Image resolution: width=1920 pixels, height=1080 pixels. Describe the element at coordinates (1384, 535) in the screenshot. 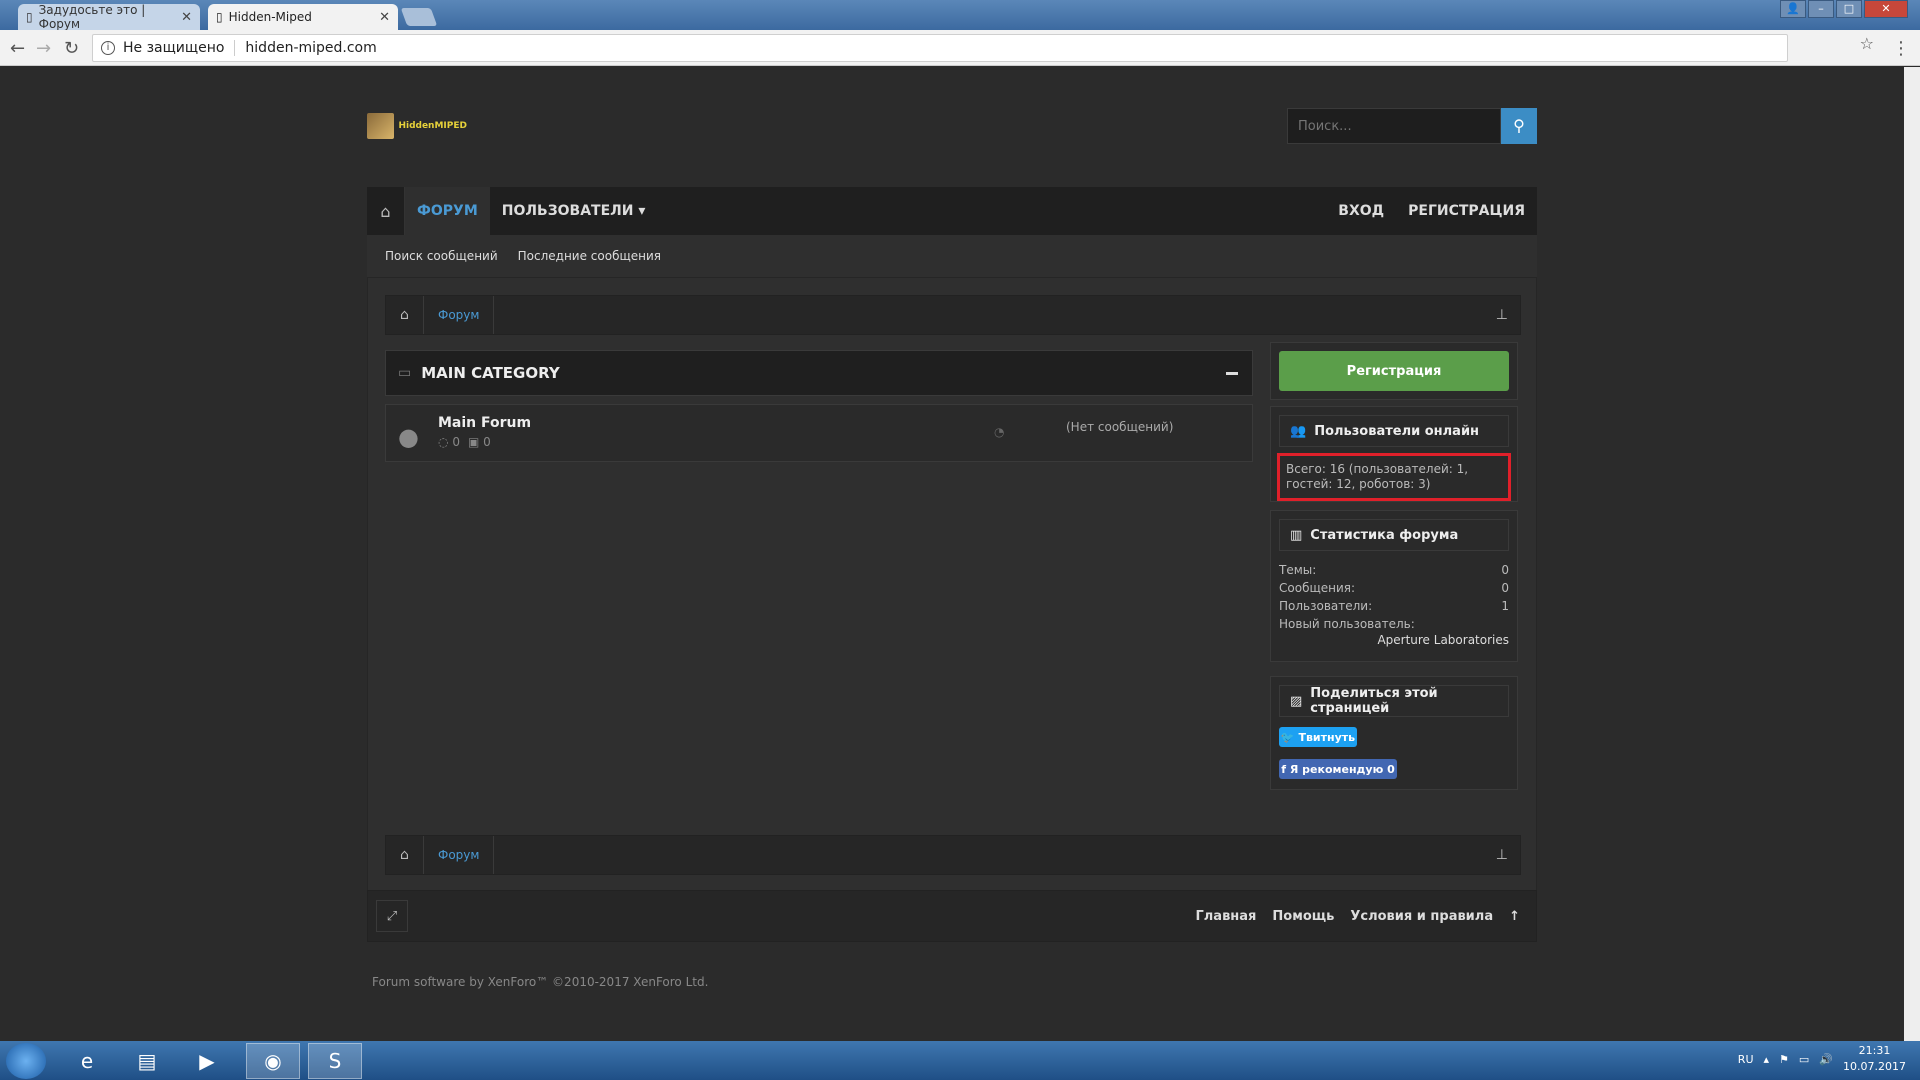

I see `forum-stats-title: Статистика форума` at that location.